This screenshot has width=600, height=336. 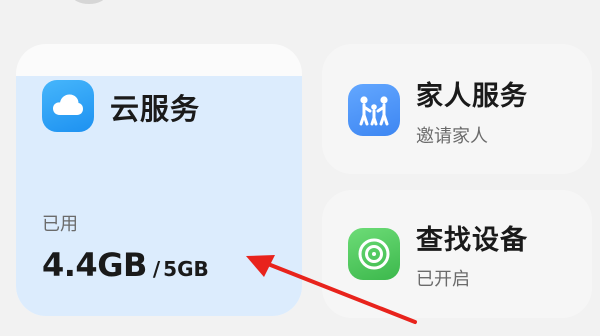 I want to click on radar-icon, so click(x=374, y=254).